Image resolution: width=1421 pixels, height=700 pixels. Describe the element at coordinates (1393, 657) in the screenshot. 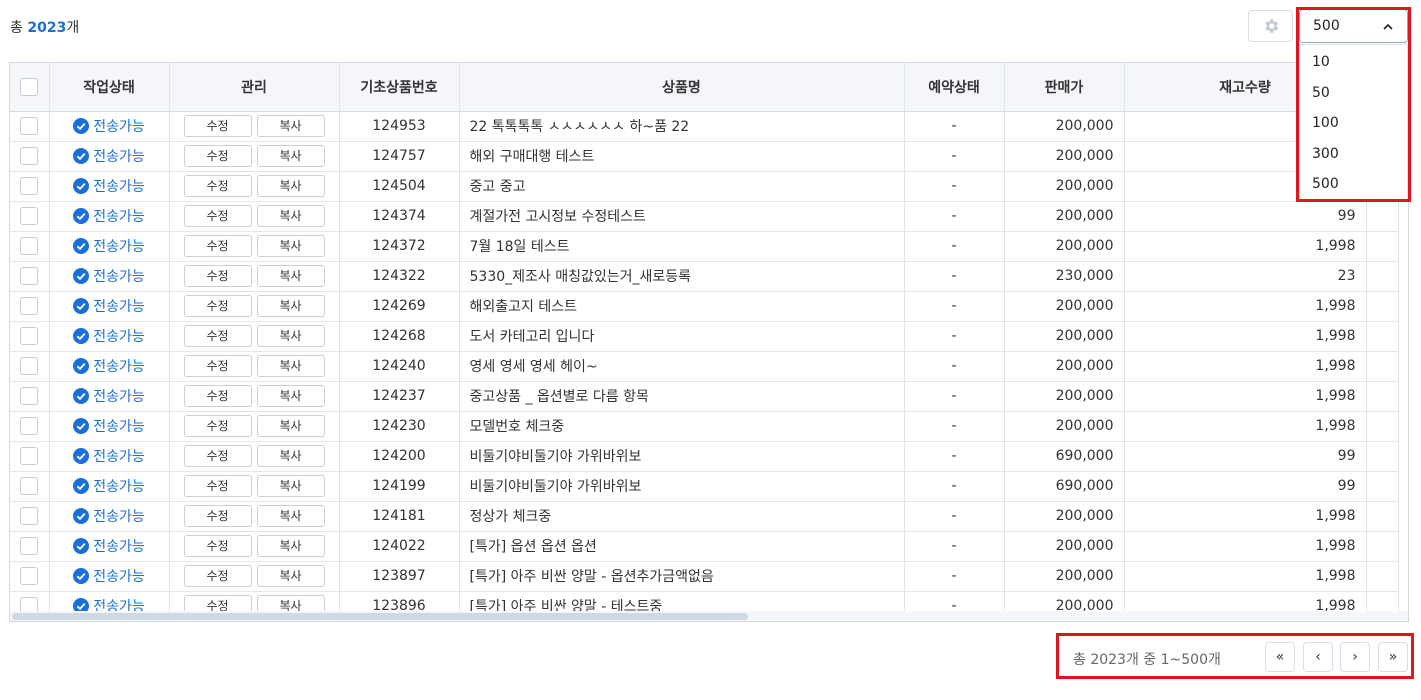

I see `last-page-button: »` at that location.